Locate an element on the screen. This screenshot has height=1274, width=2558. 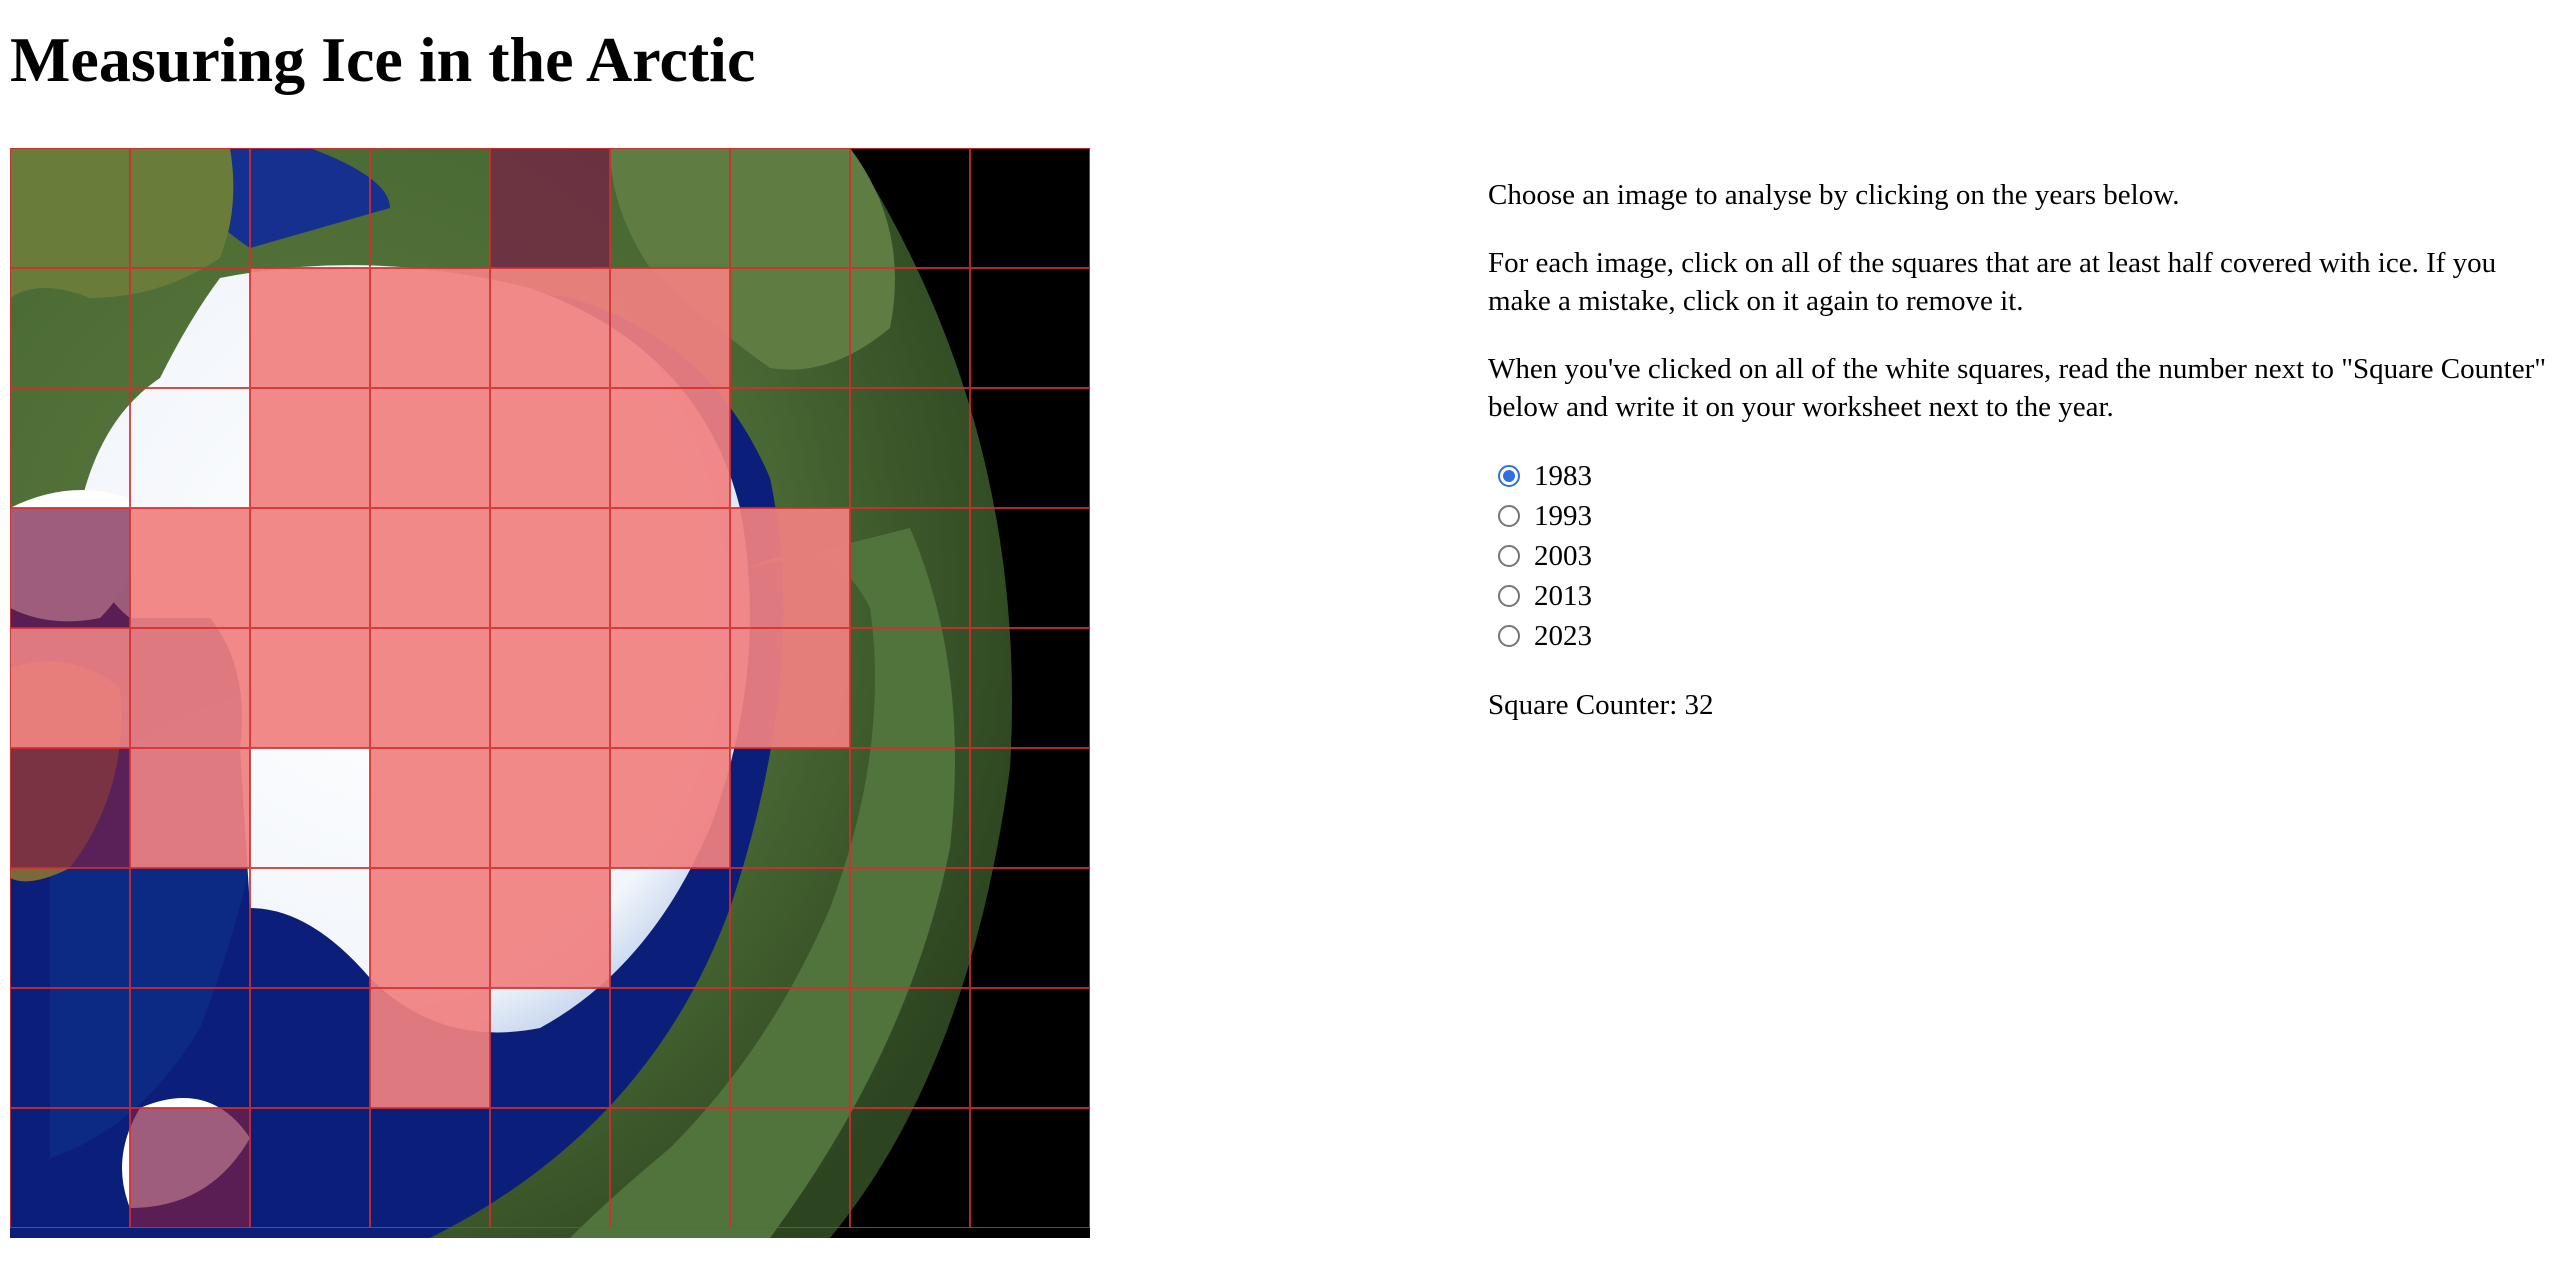
year-label-1983: 1983 is located at coordinates (1563, 476).